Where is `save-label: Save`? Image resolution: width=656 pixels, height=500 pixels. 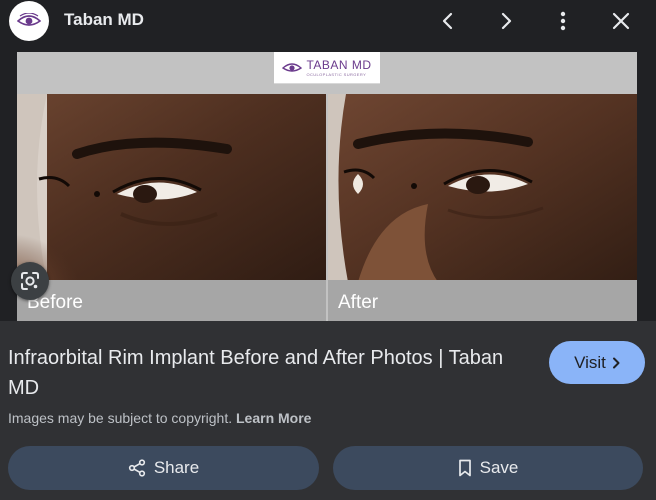 save-label: Save is located at coordinates (499, 467).